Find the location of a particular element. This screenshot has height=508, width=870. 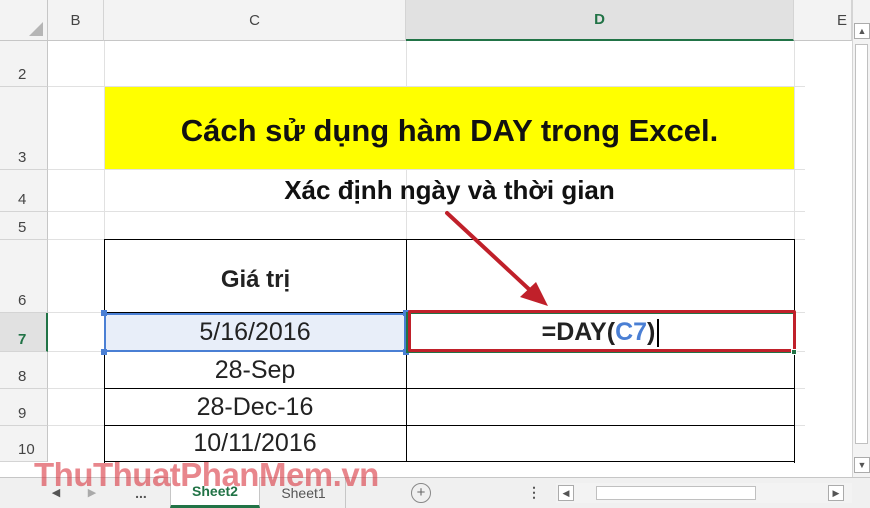

scroll-left-button: ◀ is located at coordinates (566, 493).